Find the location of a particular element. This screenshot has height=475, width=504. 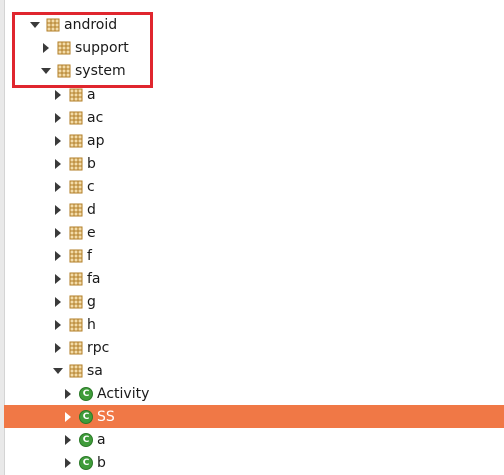

tree-node-label: rpc is located at coordinates (98, 347).